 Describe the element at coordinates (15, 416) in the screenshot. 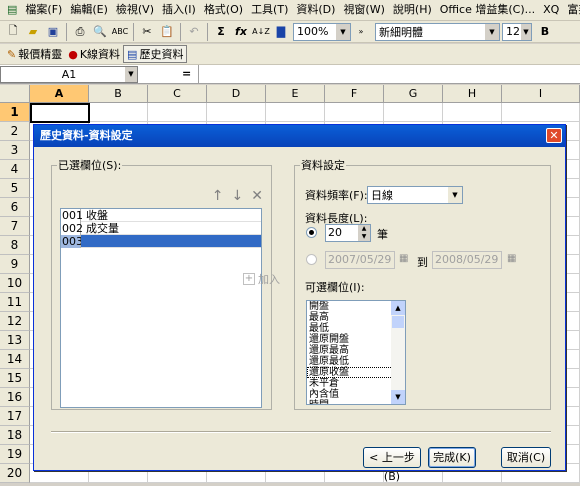

I see `row-header: 17` at that location.